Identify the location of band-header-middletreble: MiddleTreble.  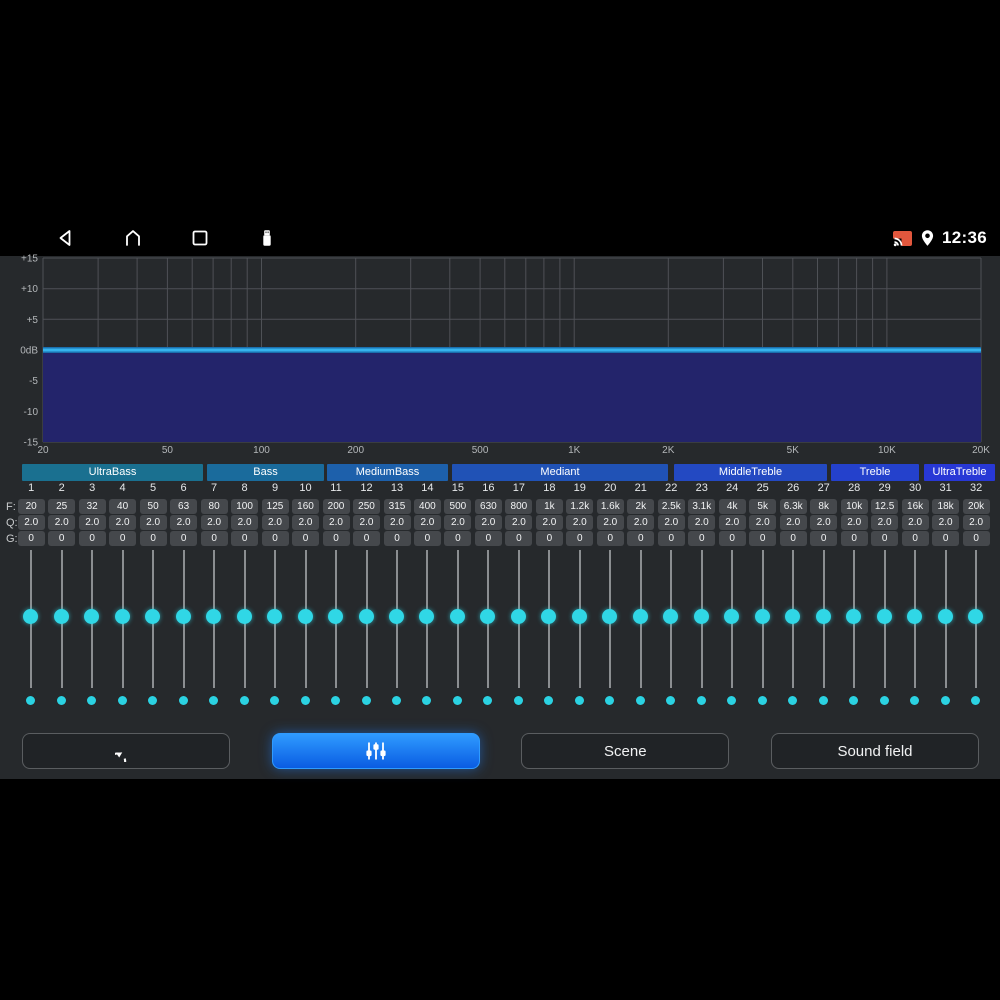
(750, 472).